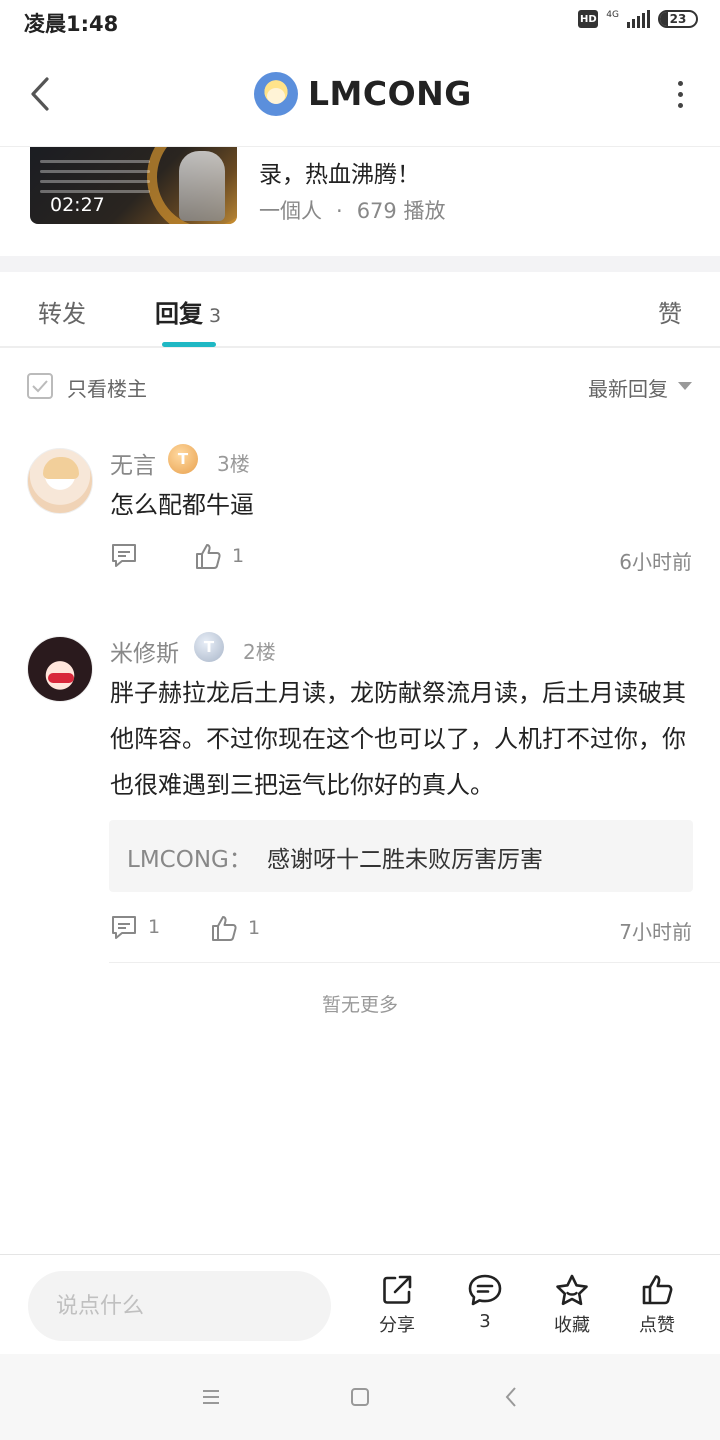  I want to click on nested-reply-text: 感谢呀十二胜未败厉害厉害, so click(405, 860).